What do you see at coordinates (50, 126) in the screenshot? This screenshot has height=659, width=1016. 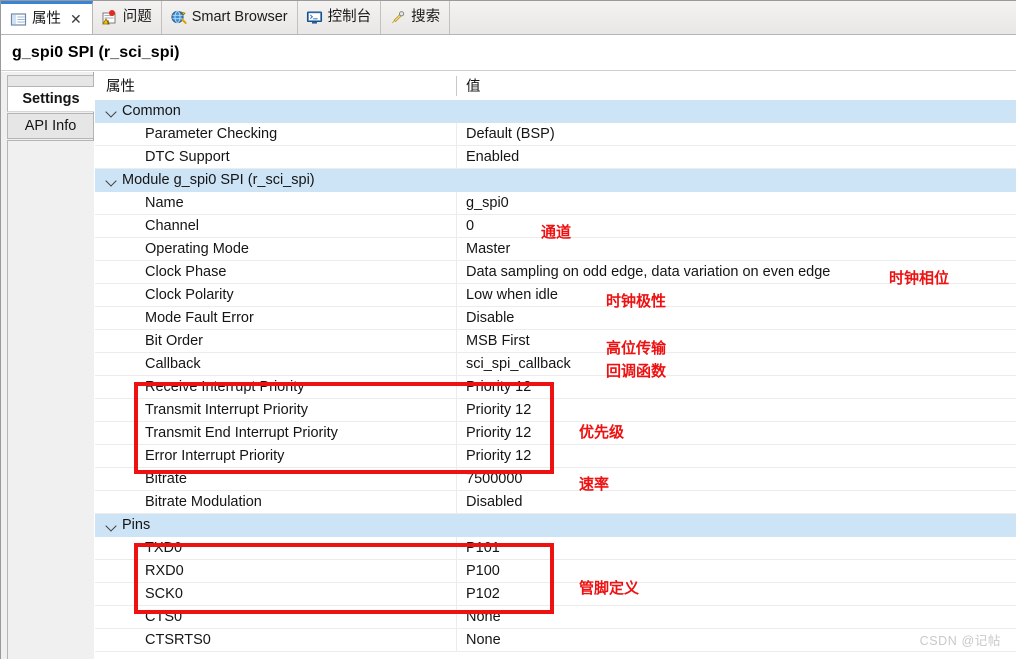 I see `sidebar-item-api-info: API Info` at bounding box center [50, 126].